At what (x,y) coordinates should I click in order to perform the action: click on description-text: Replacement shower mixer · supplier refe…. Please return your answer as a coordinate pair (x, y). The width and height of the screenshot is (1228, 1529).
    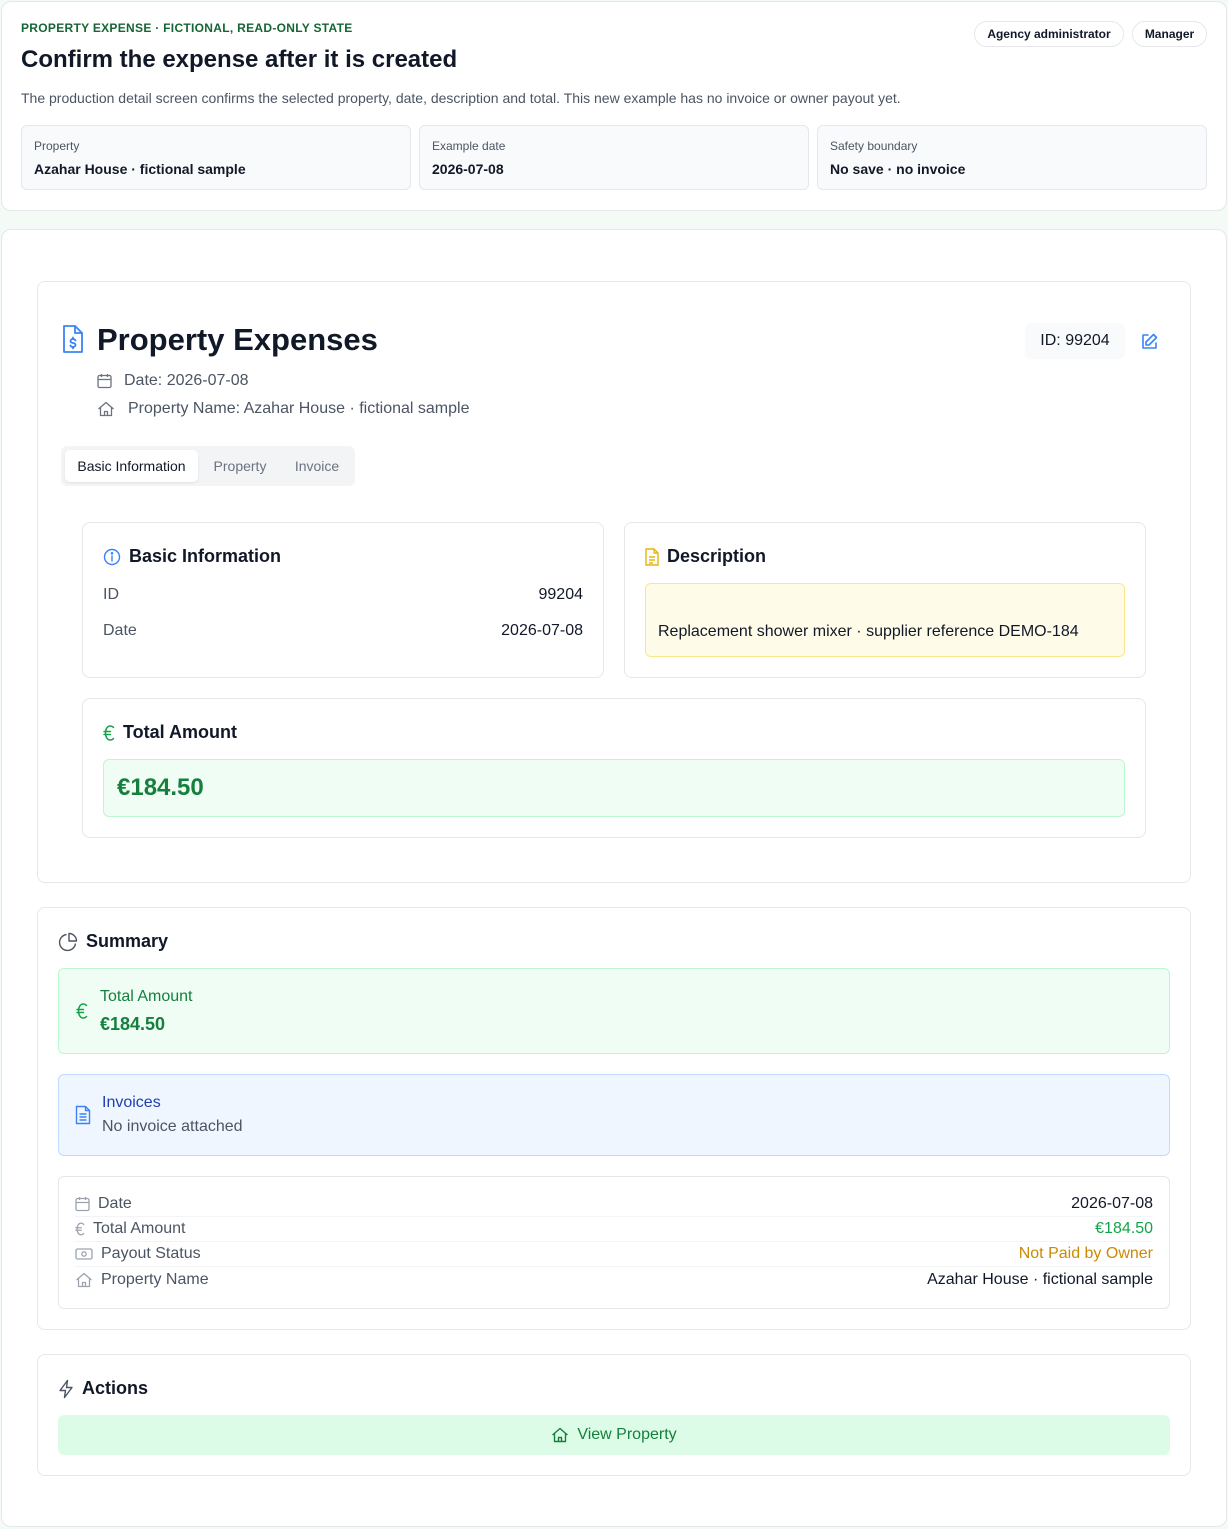
    Looking at the image, I should click on (868, 631).